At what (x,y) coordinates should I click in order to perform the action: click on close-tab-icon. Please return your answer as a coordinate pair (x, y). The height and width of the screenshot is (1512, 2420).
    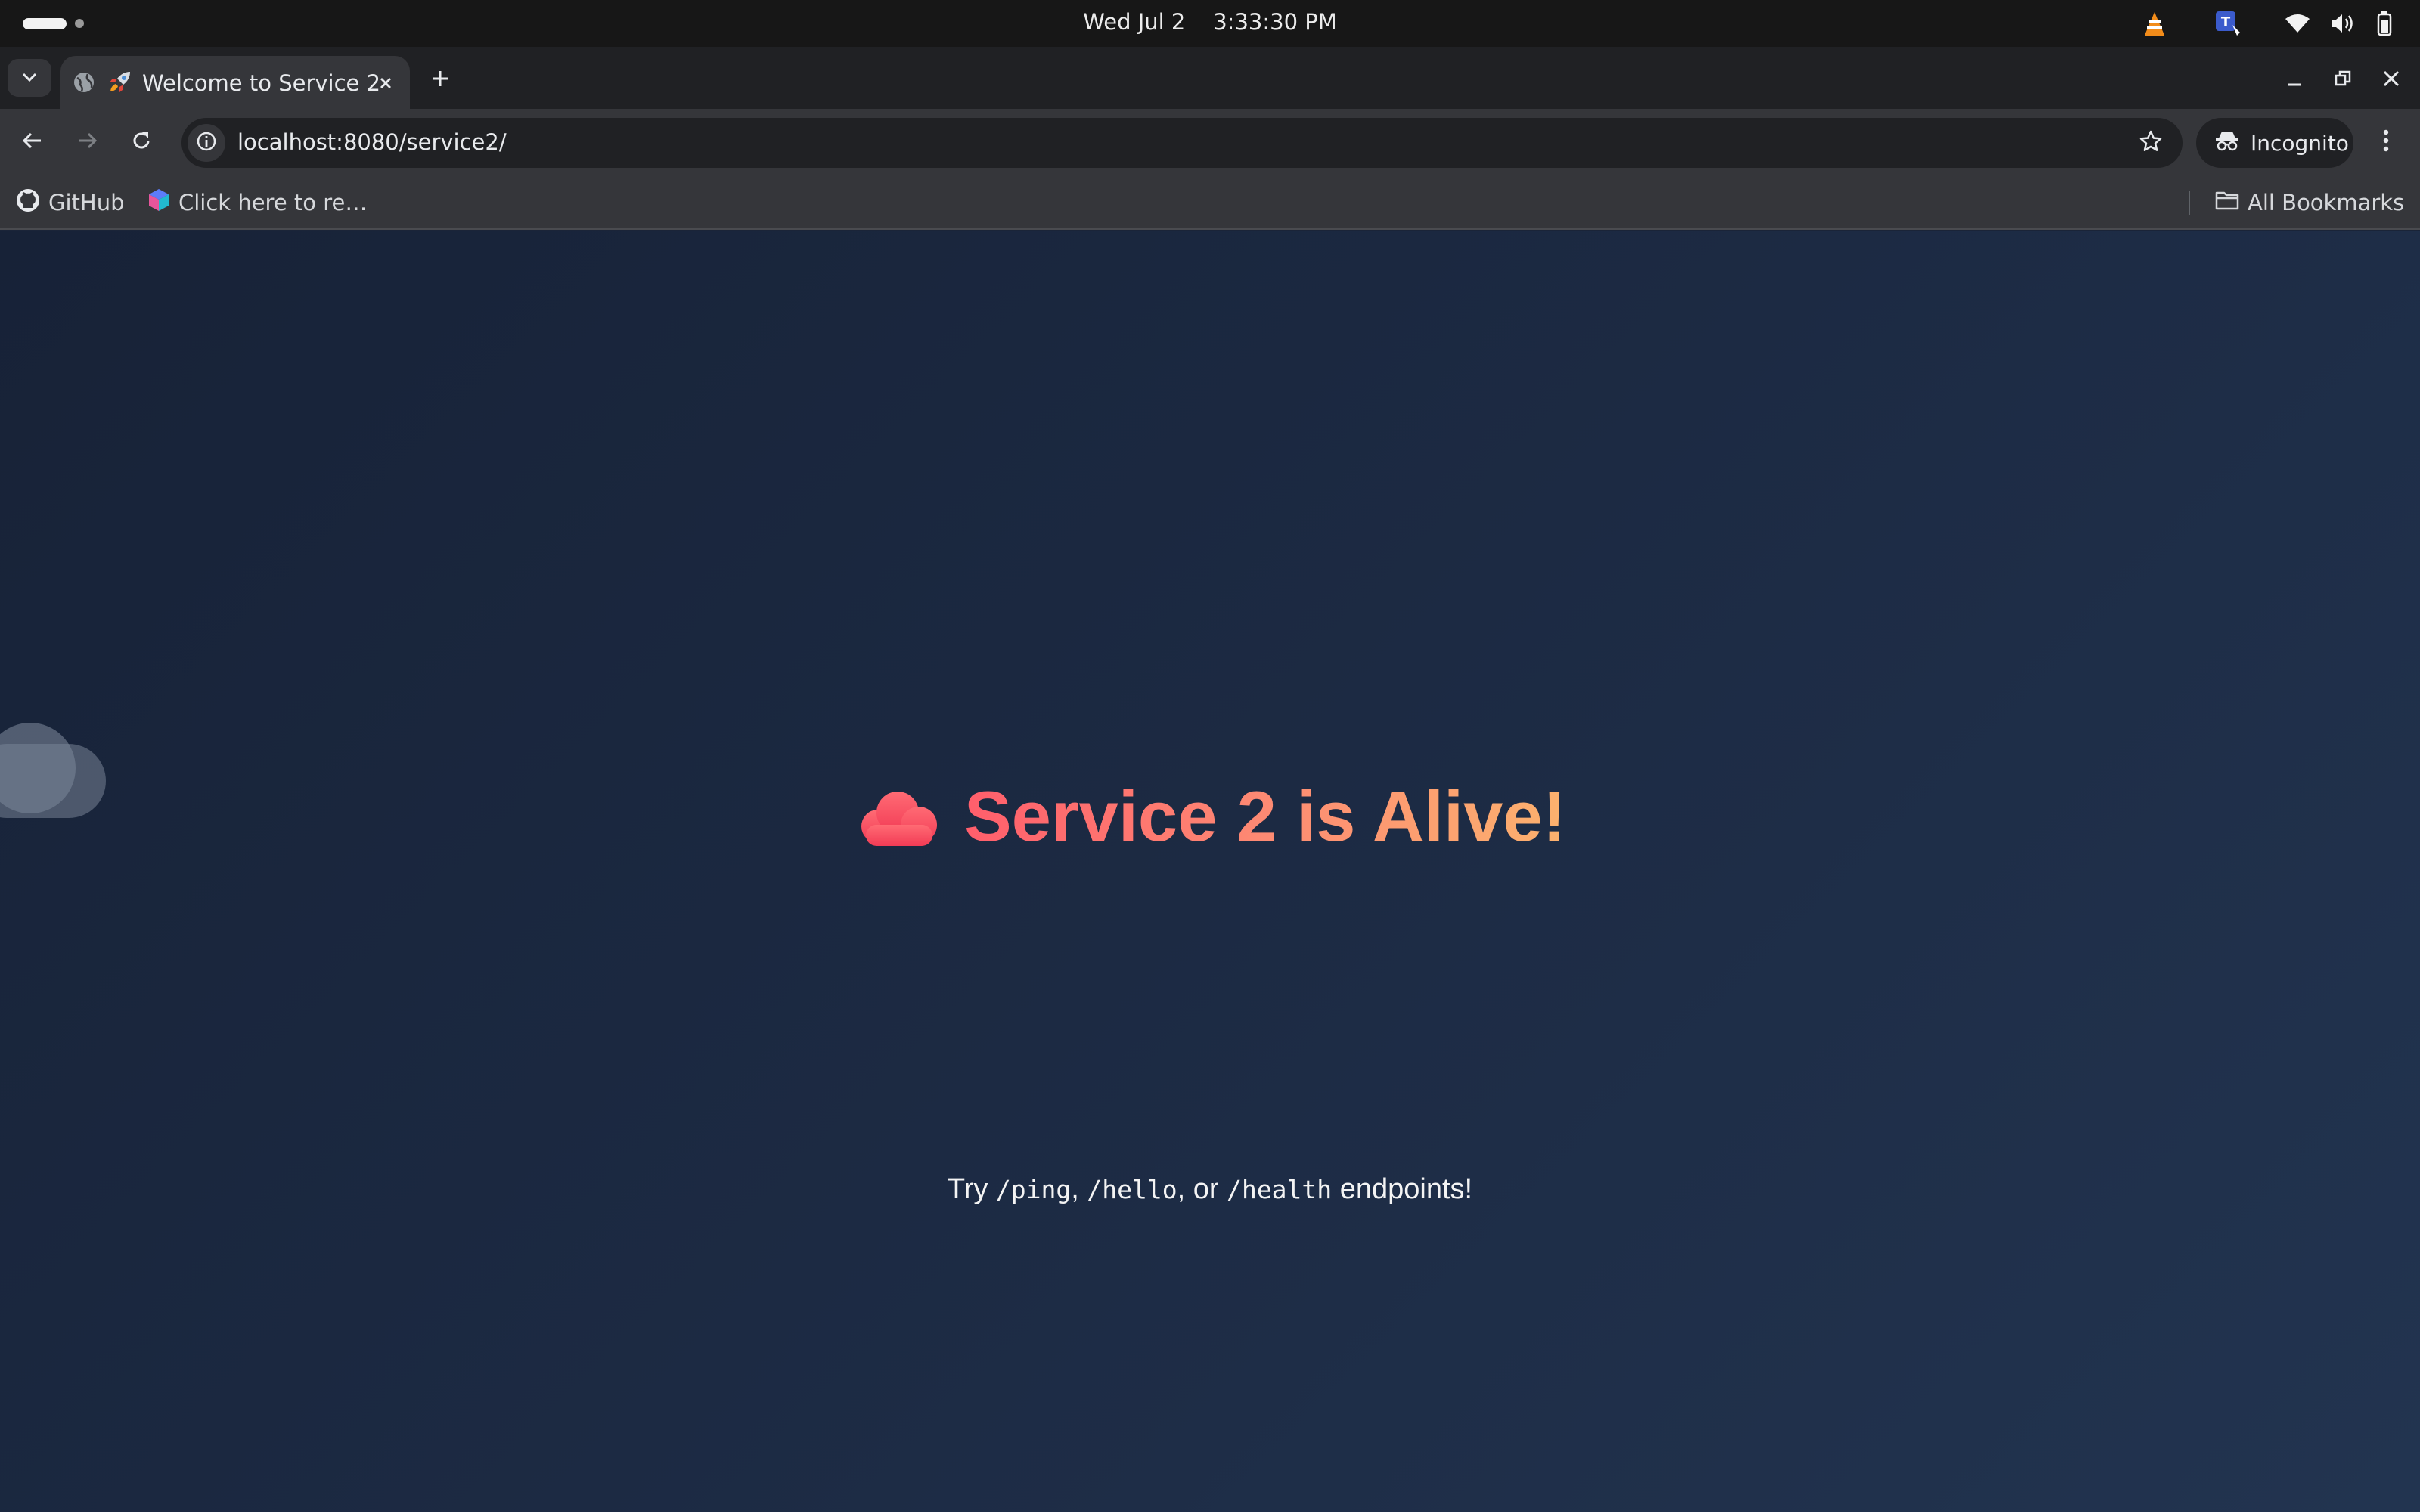
    Looking at the image, I should click on (386, 83).